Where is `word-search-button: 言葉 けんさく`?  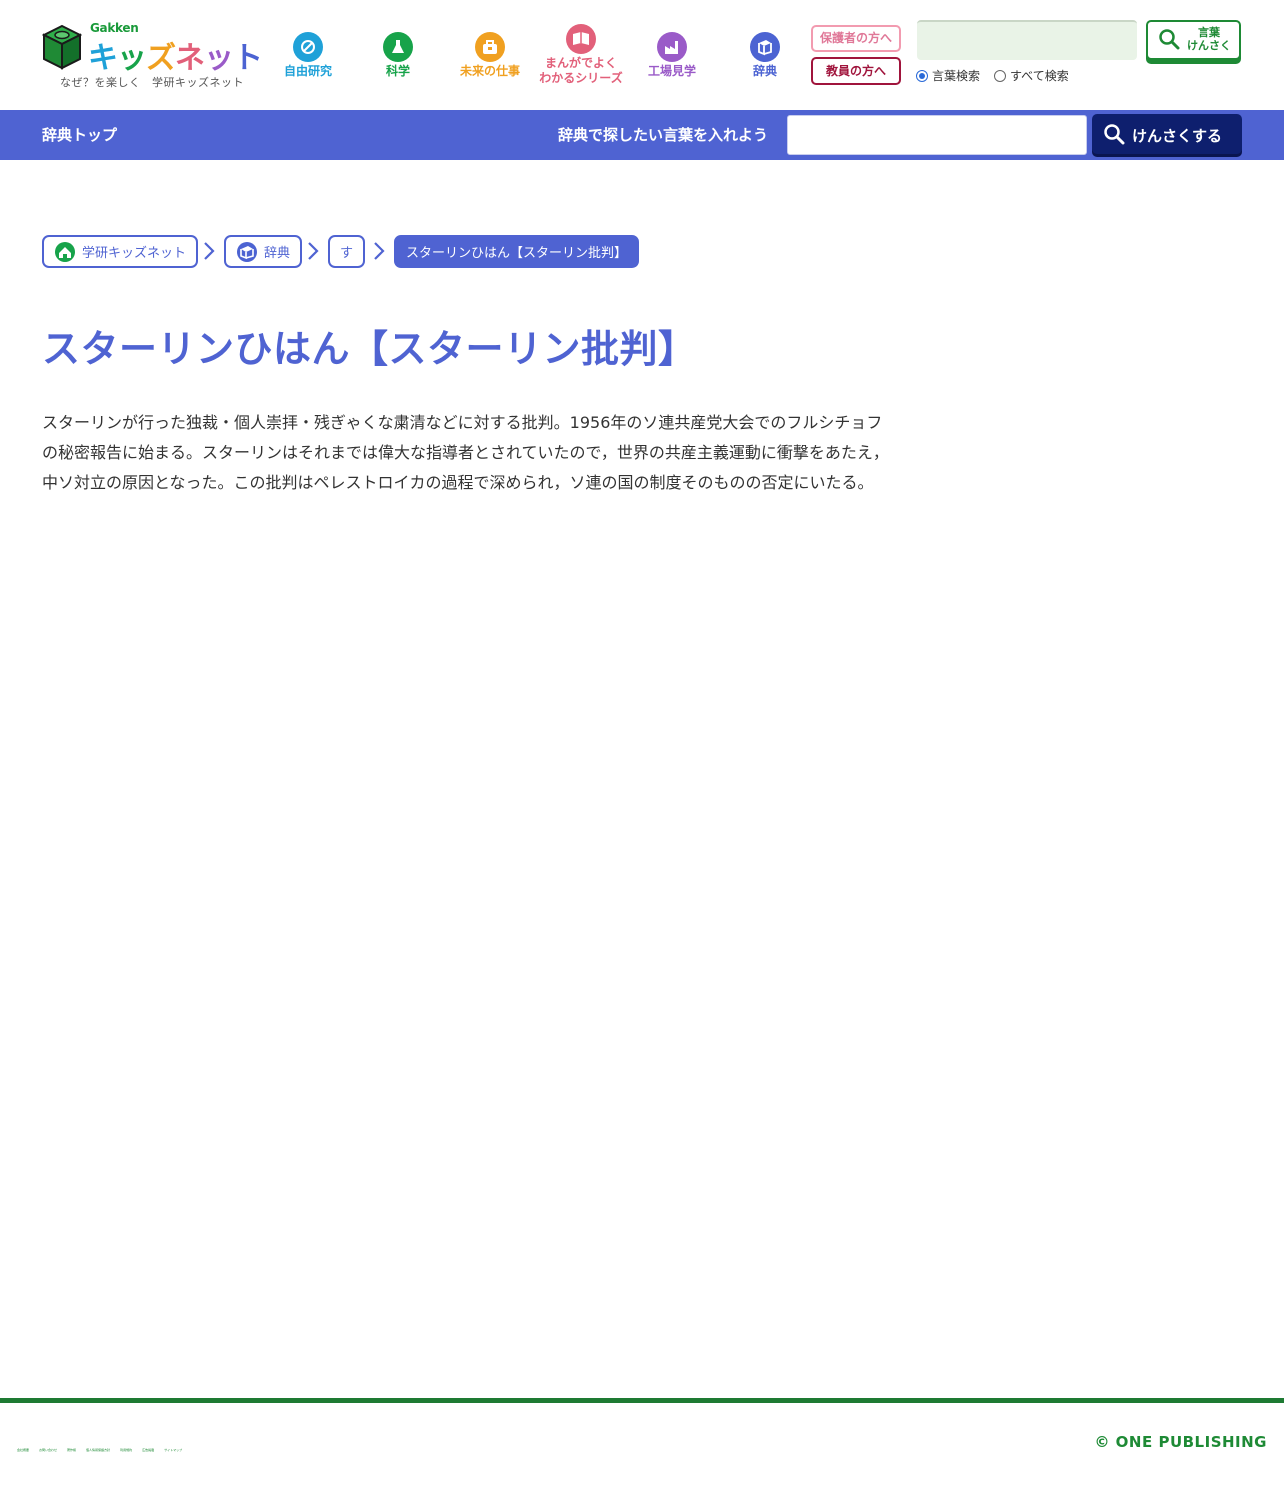
word-search-button: 言葉 けんさく is located at coordinates (1193, 40).